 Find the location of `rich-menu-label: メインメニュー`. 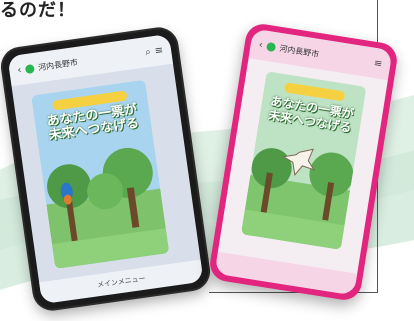

rich-menu-label: メインメニュー is located at coordinates (122, 282).